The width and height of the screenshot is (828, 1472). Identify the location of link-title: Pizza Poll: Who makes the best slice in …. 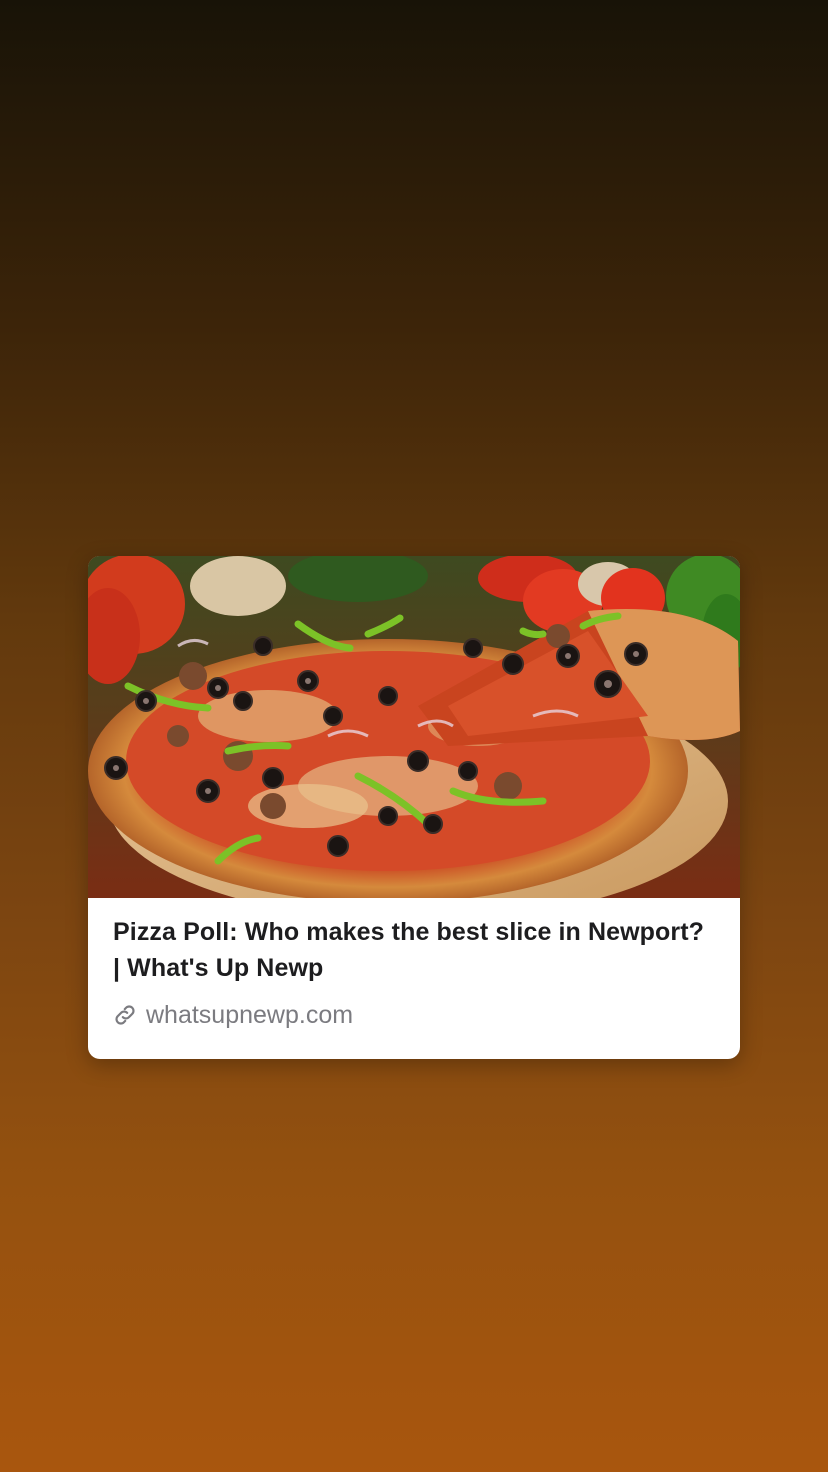
(409, 950).